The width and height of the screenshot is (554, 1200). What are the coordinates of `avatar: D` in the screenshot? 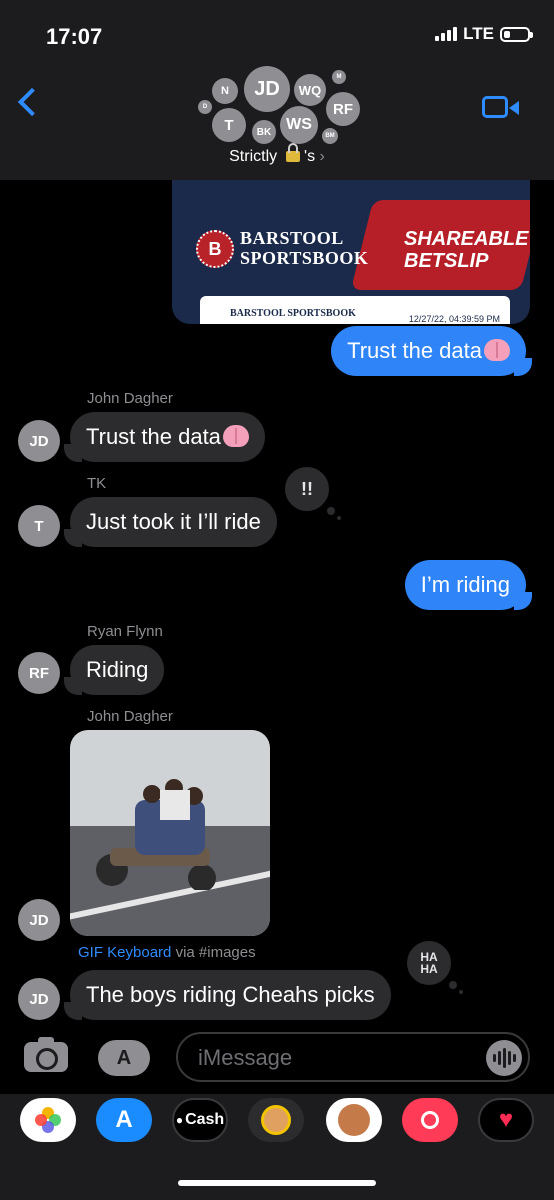 It's located at (205, 107).